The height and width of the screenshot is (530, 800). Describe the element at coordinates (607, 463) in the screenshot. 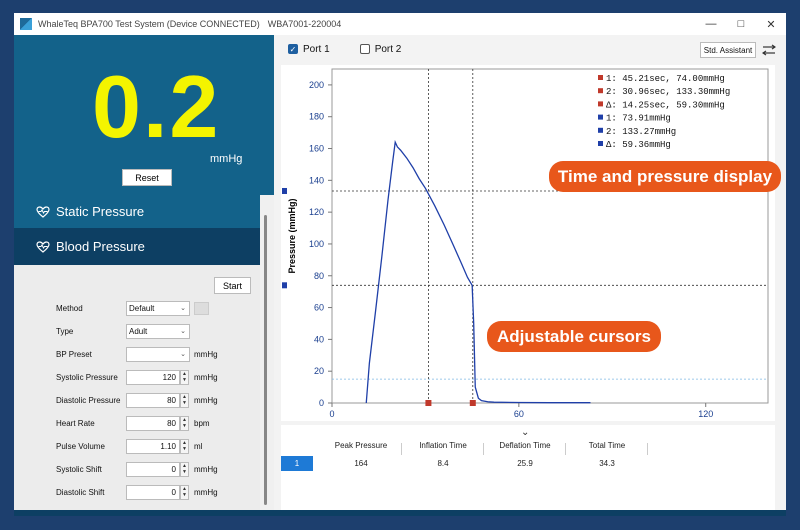

I see `cell-total-time: 34.3` at that location.